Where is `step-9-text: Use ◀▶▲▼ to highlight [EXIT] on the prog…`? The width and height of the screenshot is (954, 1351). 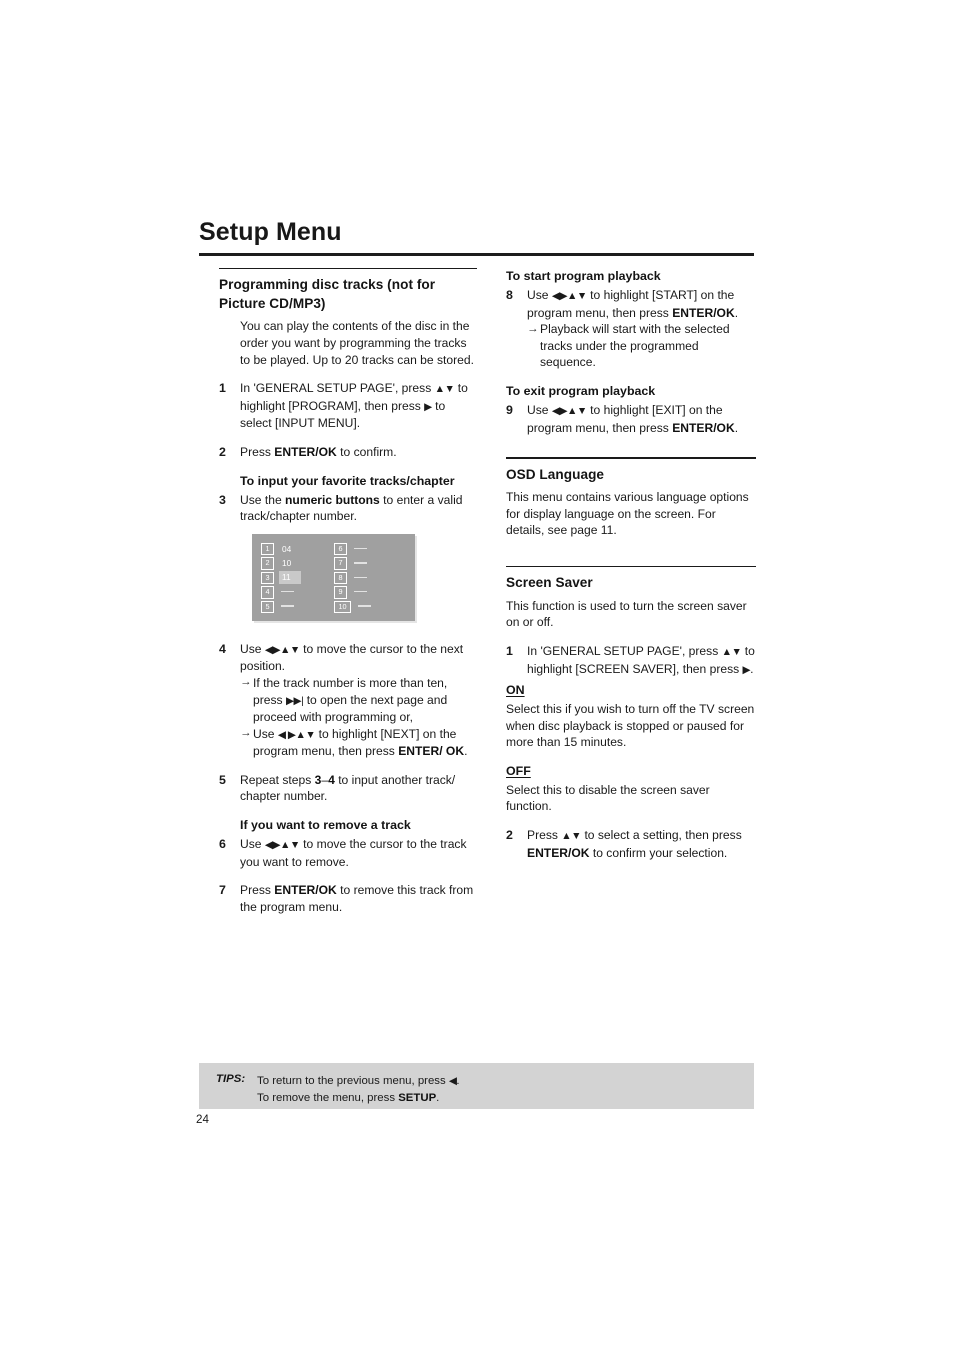 step-9-text: Use ◀▶▲▼ to highlight [EXIT] on the prog… is located at coordinates (641, 419).